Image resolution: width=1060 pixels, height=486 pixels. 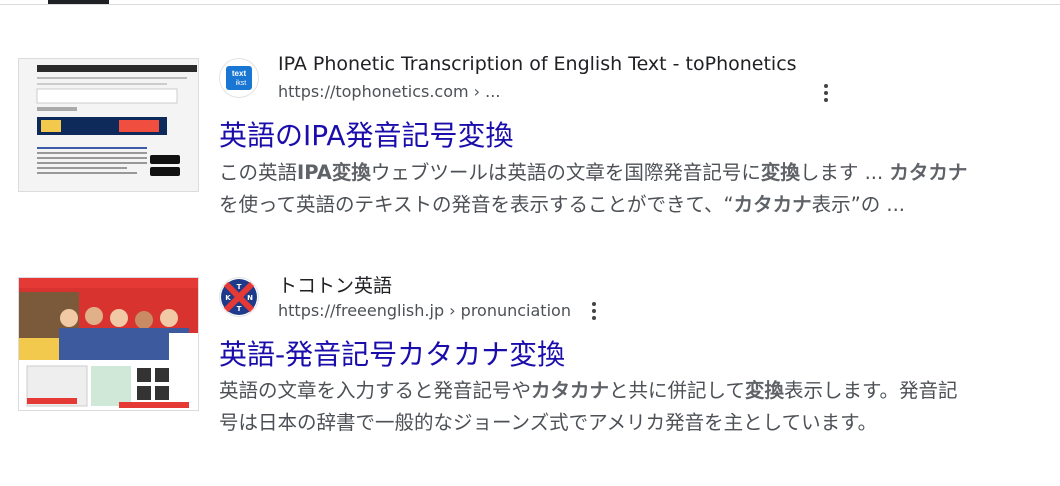 What do you see at coordinates (424, 310) in the screenshot?
I see `site-url: https://freeenglish.jp › pronunciation` at bounding box center [424, 310].